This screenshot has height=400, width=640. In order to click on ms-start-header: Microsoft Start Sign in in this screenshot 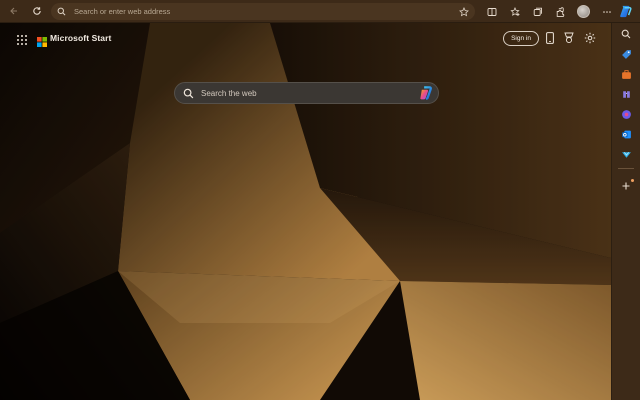, I will do `click(305, 39)`.